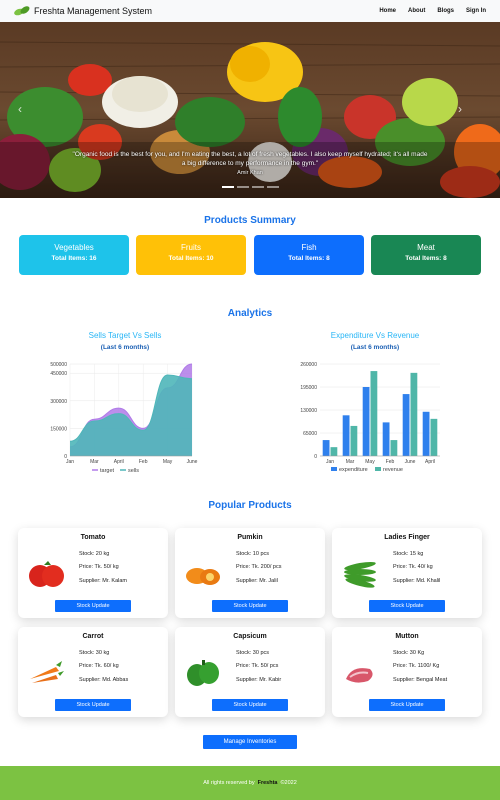 The width and height of the screenshot is (500, 800). Describe the element at coordinates (250, 742) in the screenshot. I see `manage-inventories-button: Manage Inventories` at that location.